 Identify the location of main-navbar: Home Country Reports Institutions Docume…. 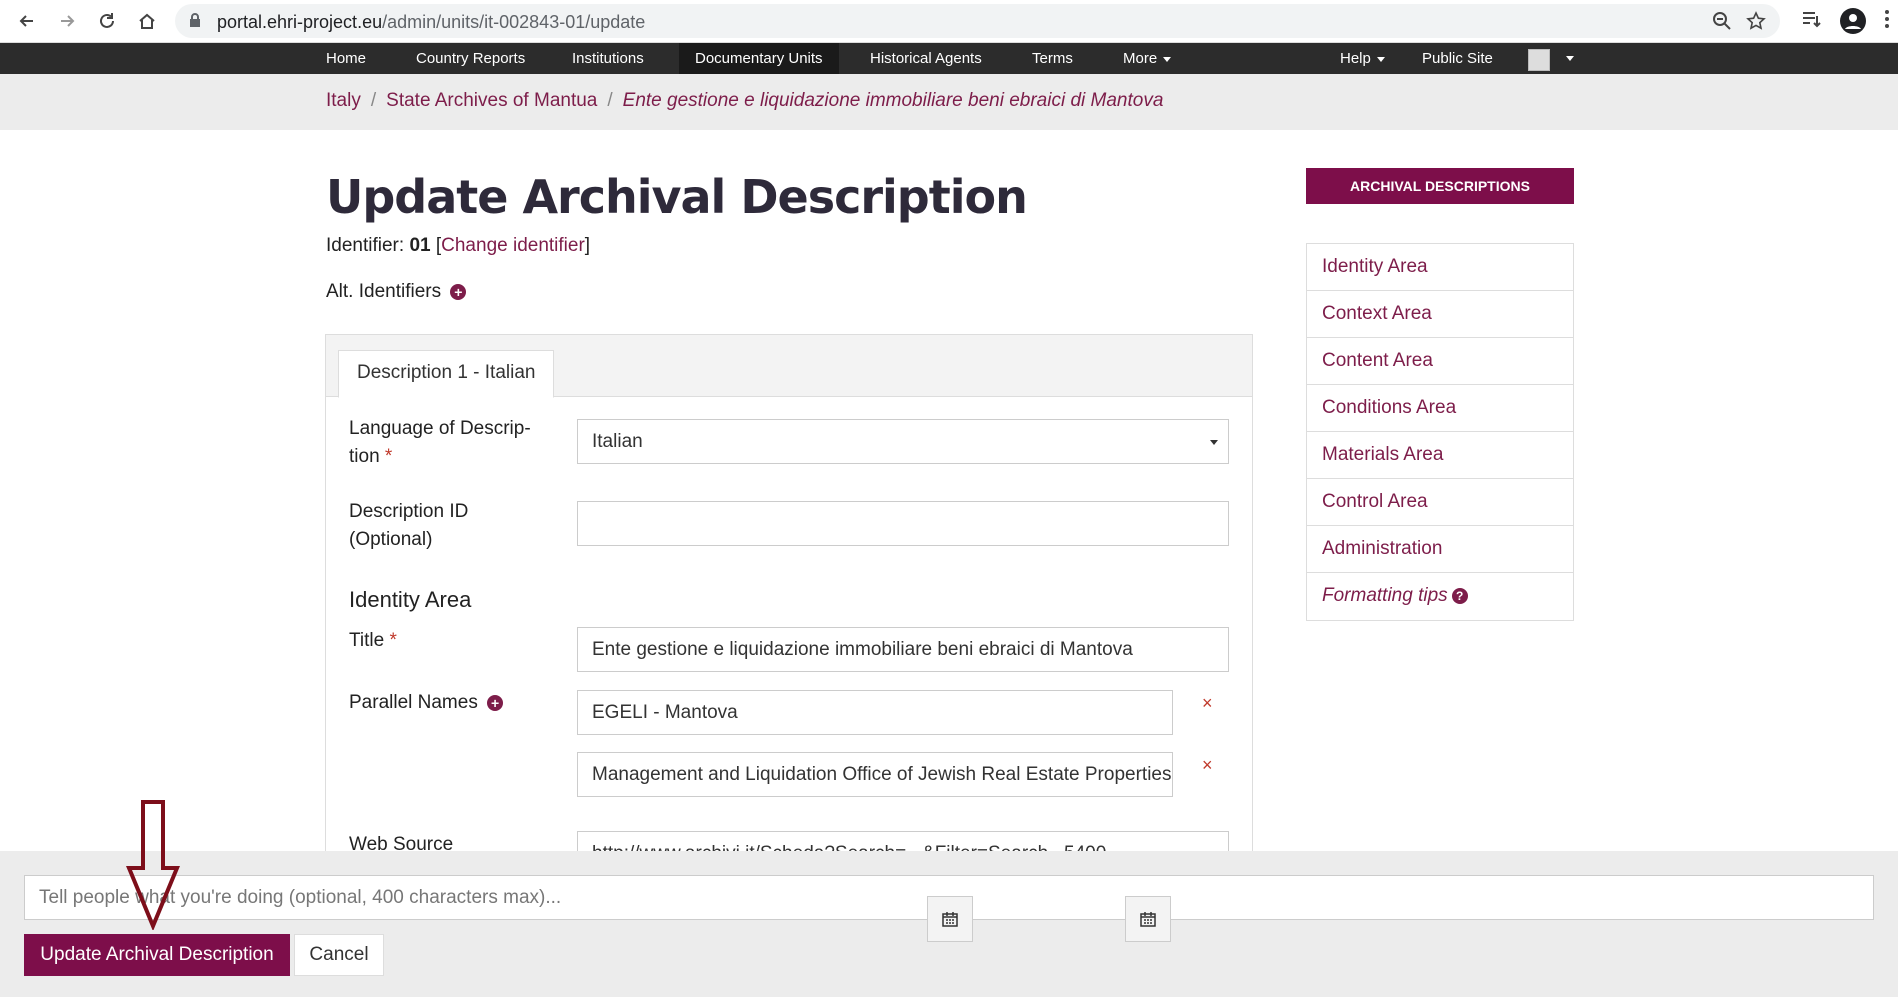
(949, 58).